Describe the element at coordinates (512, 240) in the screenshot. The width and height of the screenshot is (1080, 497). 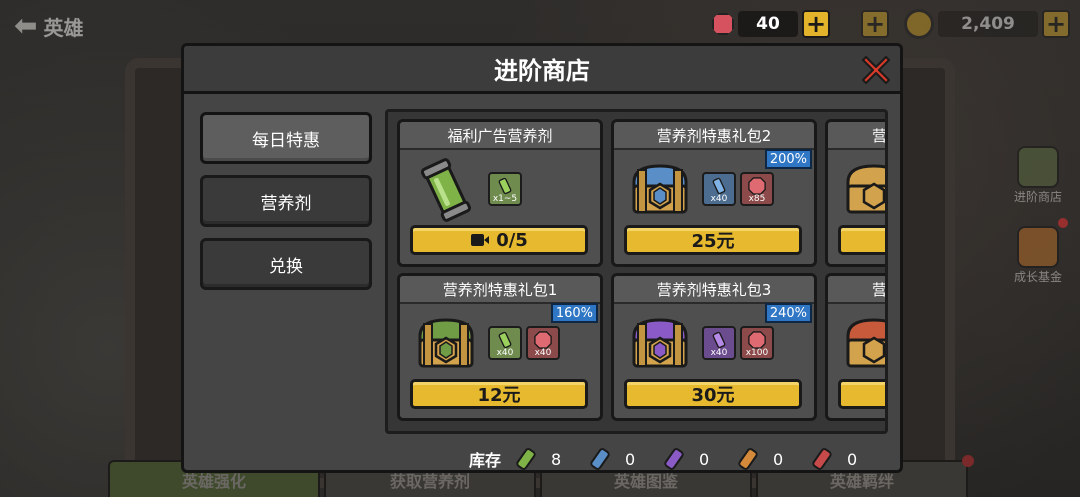
I see `price-label: 0/5` at that location.